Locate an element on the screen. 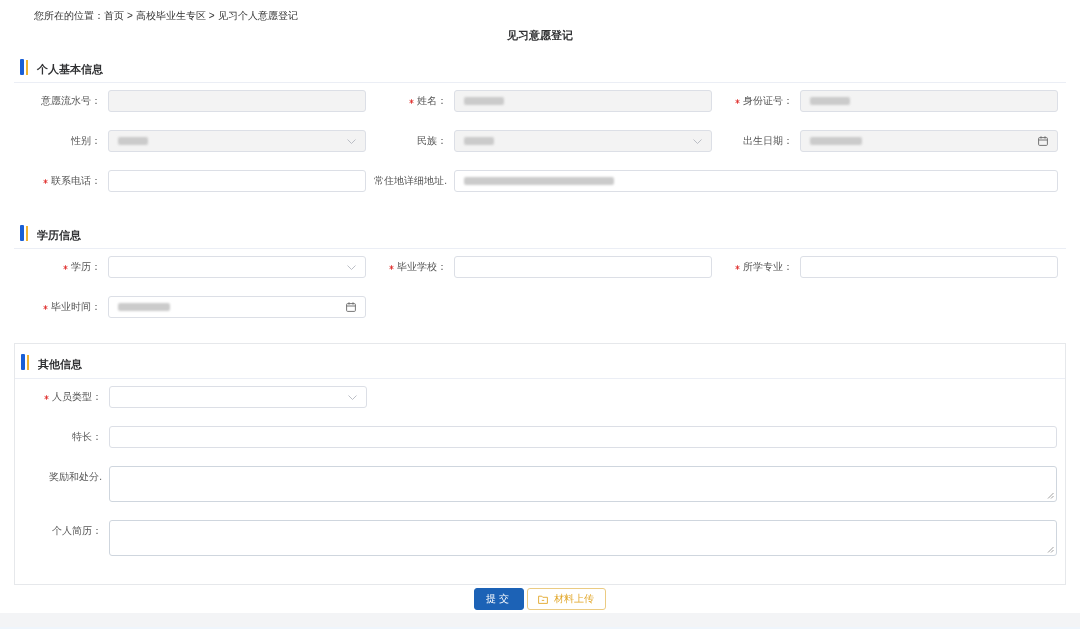 The height and width of the screenshot is (629, 1080). field-label: 意愿流水号： is located at coordinates (71, 101).